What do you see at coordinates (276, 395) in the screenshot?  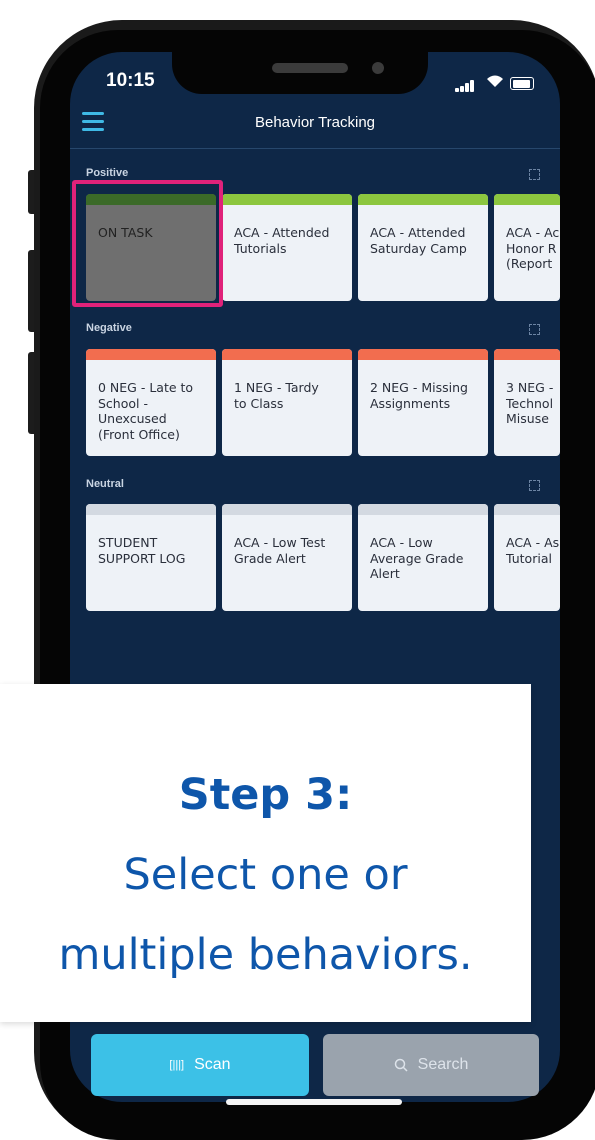 I see `behavior-label: 1 NEG - Tardy to Class` at bounding box center [276, 395].